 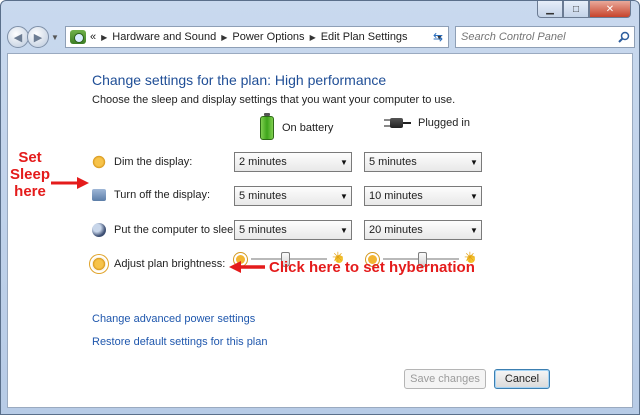 What do you see at coordinates (550, 9) in the screenshot?
I see `minimize-button: ▁` at bounding box center [550, 9].